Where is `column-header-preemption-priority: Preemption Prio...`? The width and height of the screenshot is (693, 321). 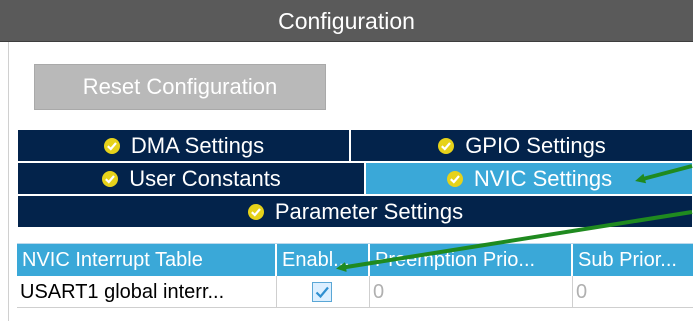 column-header-preemption-priority: Preemption Prio... is located at coordinates (471, 260).